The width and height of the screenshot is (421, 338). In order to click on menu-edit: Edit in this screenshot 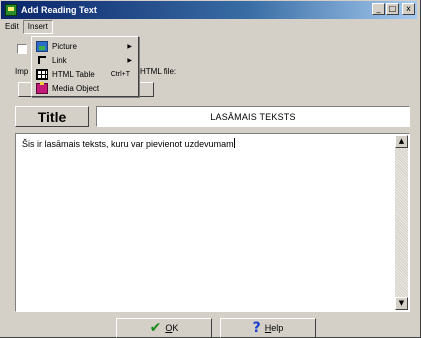, I will do `click(12, 27)`.